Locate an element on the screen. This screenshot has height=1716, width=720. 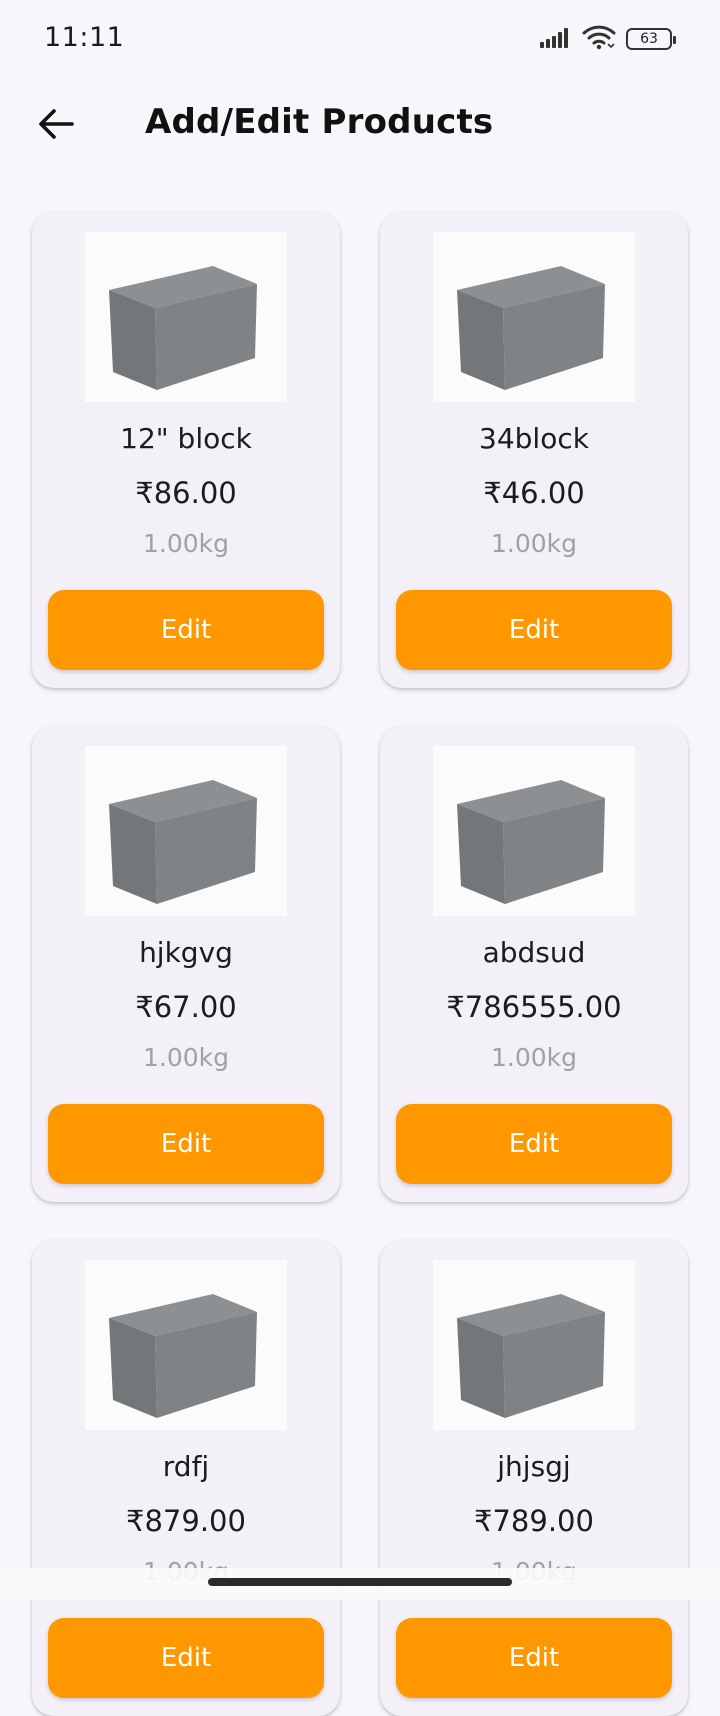
product-name: abdsud is located at coordinates (534, 952).